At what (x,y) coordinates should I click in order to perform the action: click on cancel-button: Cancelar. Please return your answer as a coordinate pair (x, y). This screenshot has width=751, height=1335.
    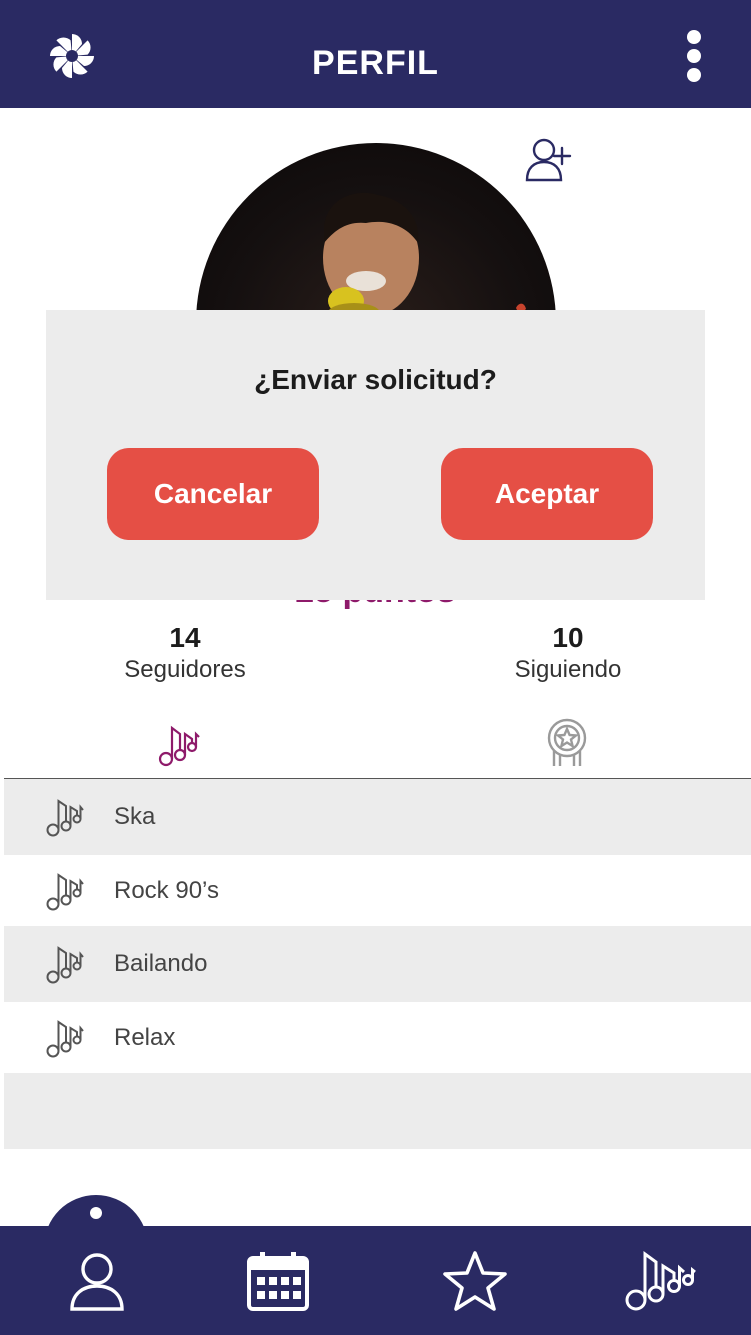
    Looking at the image, I should click on (213, 494).